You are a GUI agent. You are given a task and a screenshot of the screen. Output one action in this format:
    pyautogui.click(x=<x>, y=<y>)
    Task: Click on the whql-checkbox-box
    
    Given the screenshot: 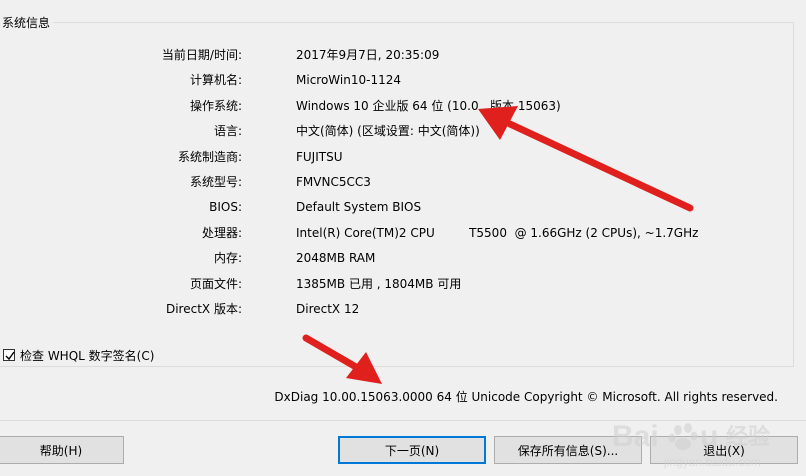 What is the action you would take?
    pyautogui.click(x=9, y=355)
    